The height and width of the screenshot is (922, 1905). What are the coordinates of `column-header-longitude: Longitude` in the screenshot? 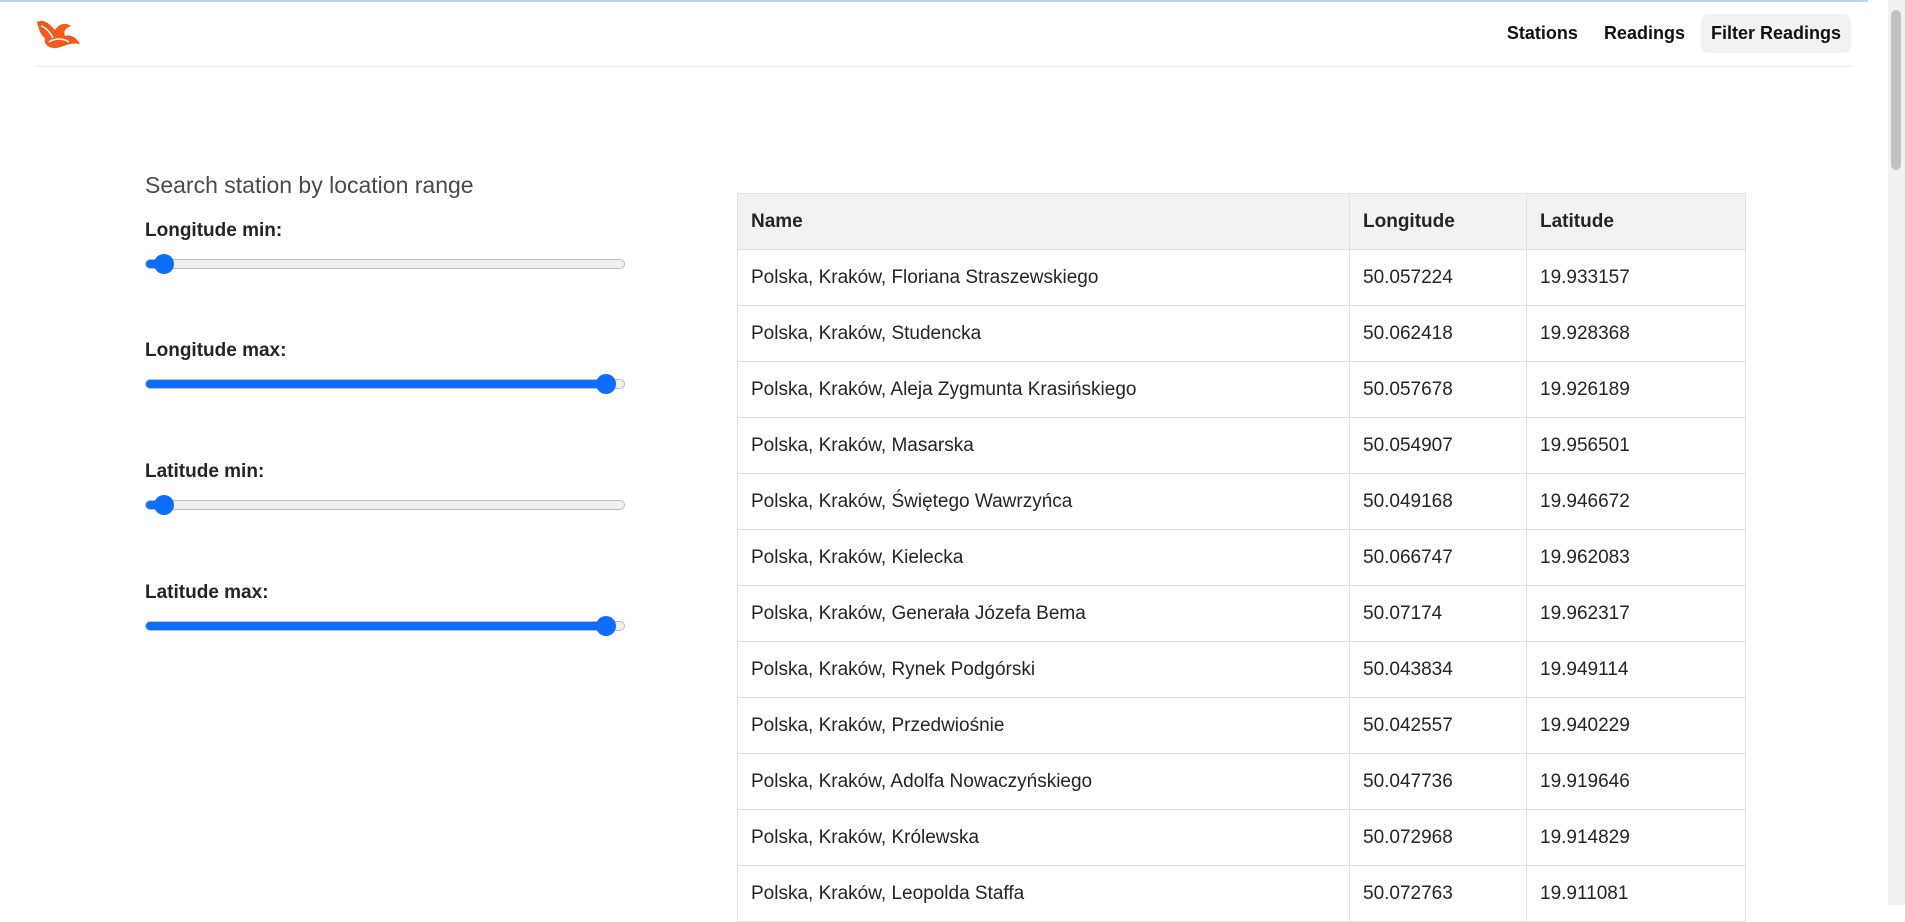 It's located at (1438, 221).